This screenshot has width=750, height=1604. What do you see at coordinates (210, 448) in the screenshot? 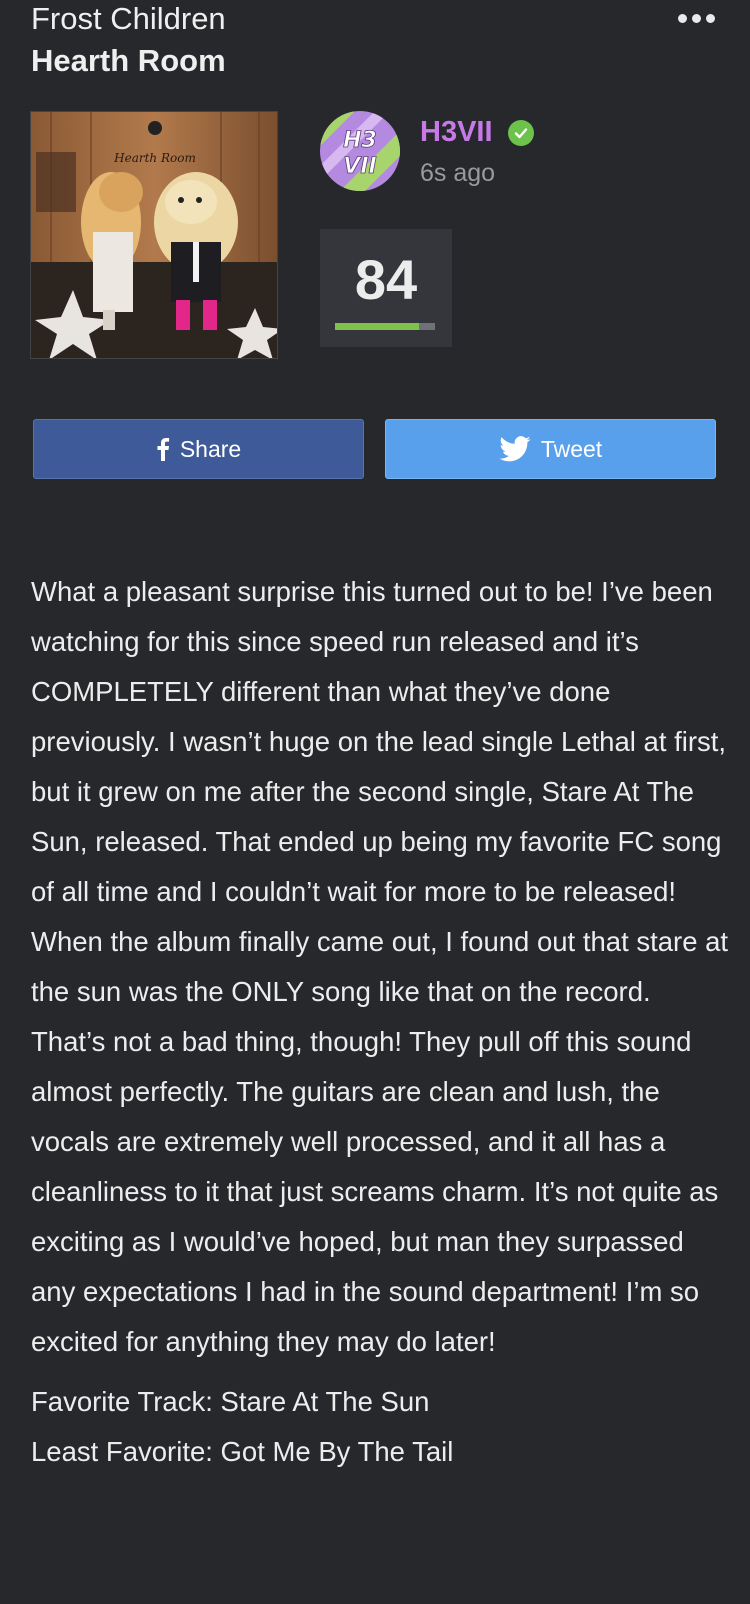
I see `share-label: Share` at bounding box center [210, 448].